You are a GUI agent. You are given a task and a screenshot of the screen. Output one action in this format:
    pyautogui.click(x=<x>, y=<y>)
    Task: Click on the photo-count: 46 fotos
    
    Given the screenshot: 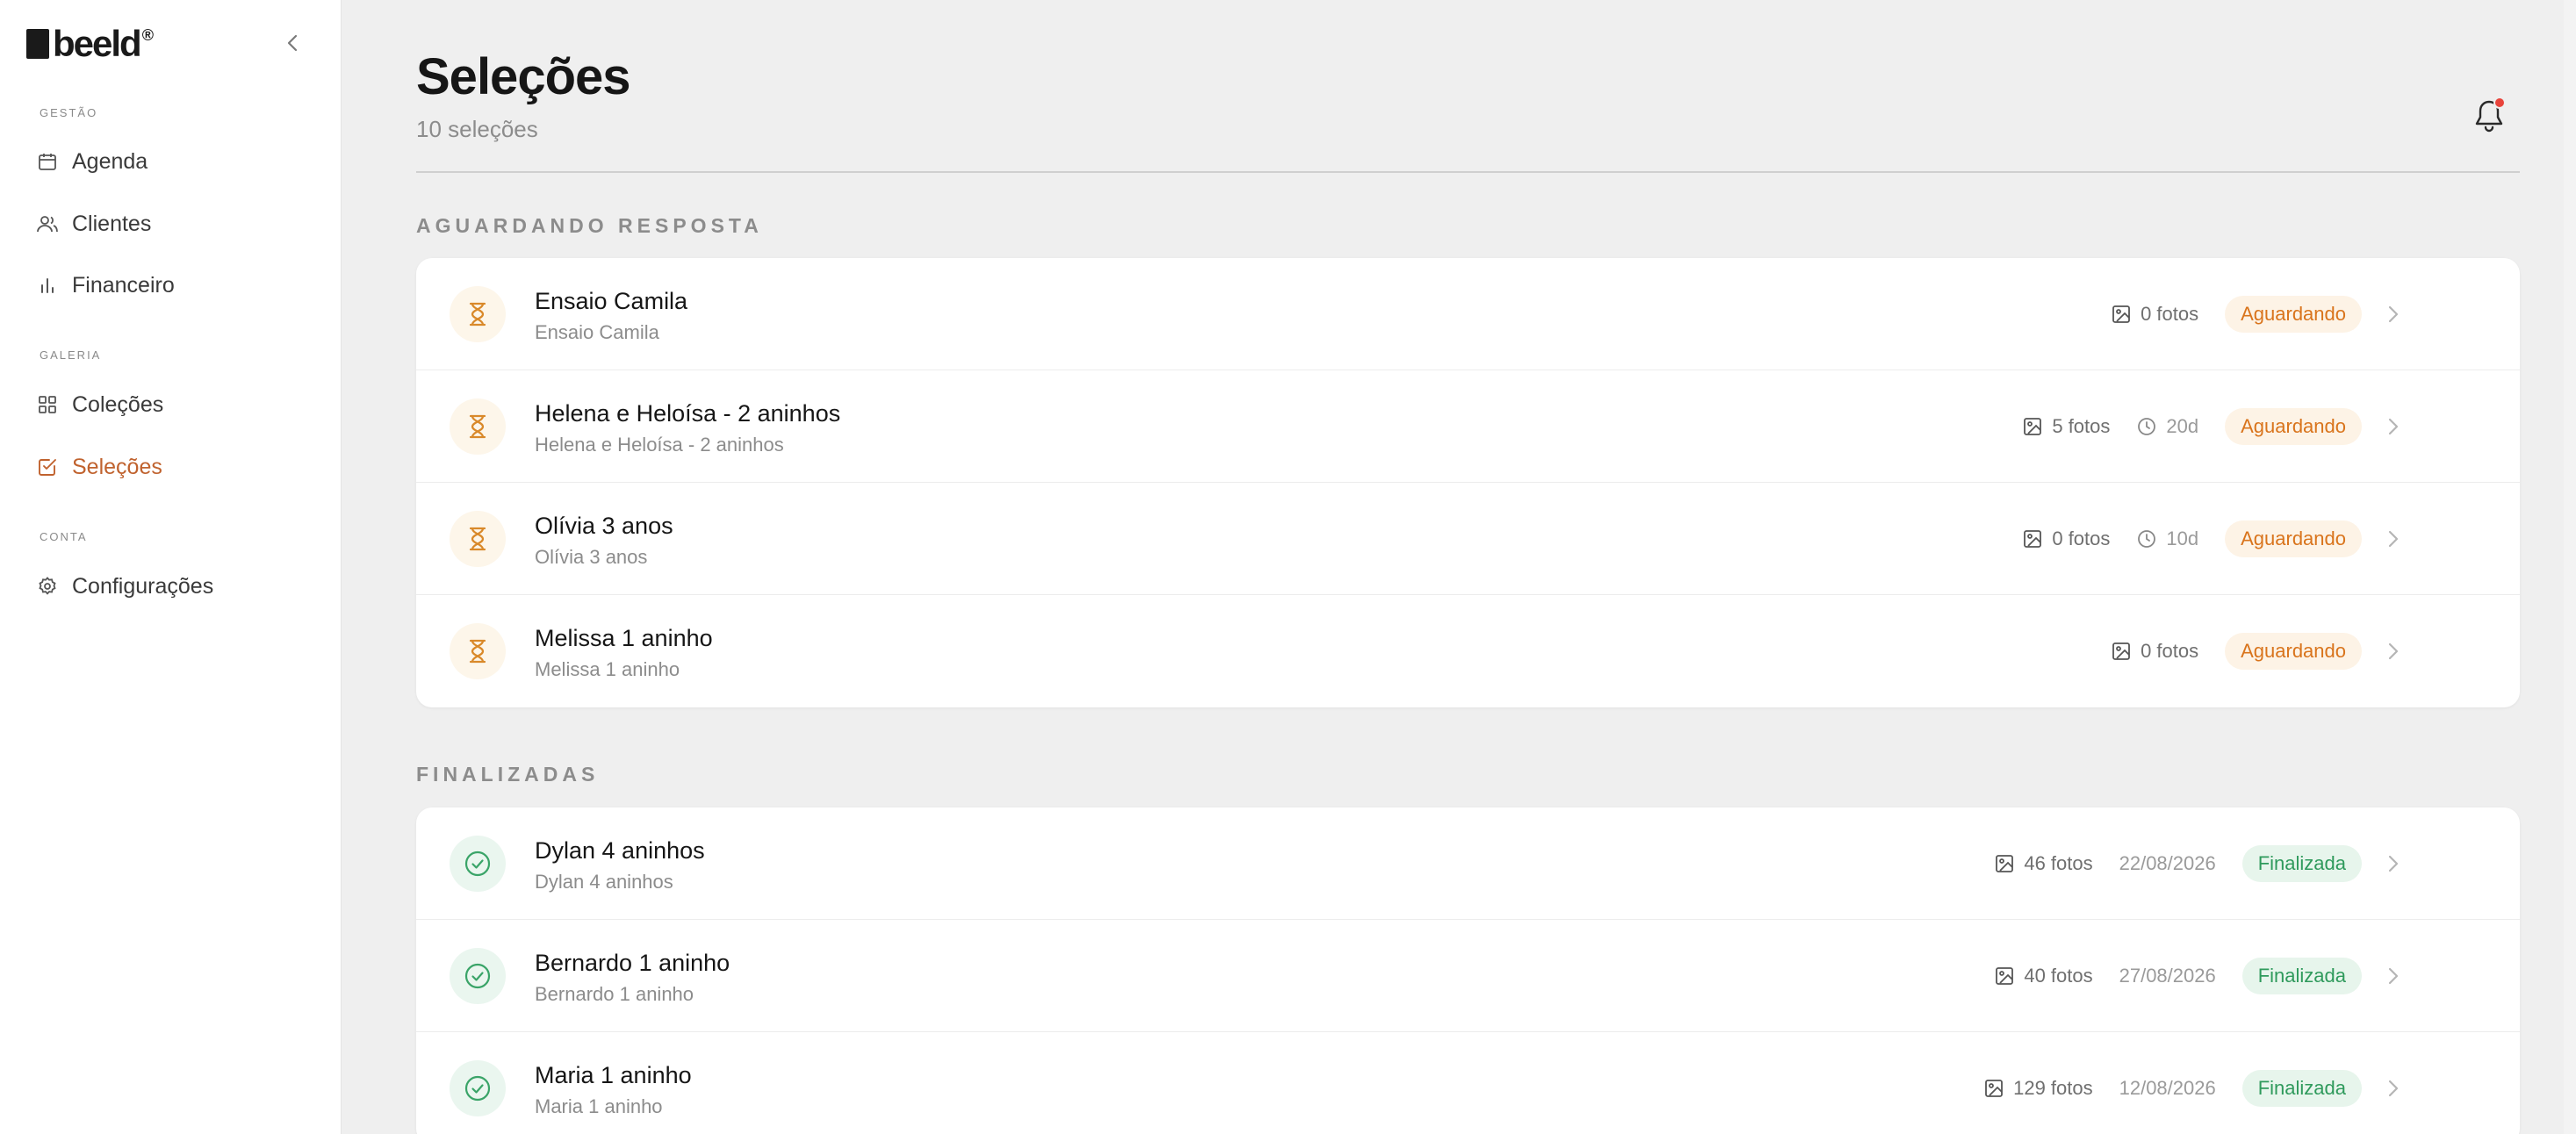 What is the action you would take?
    pyautogui.click(x=2043, y=864)
    